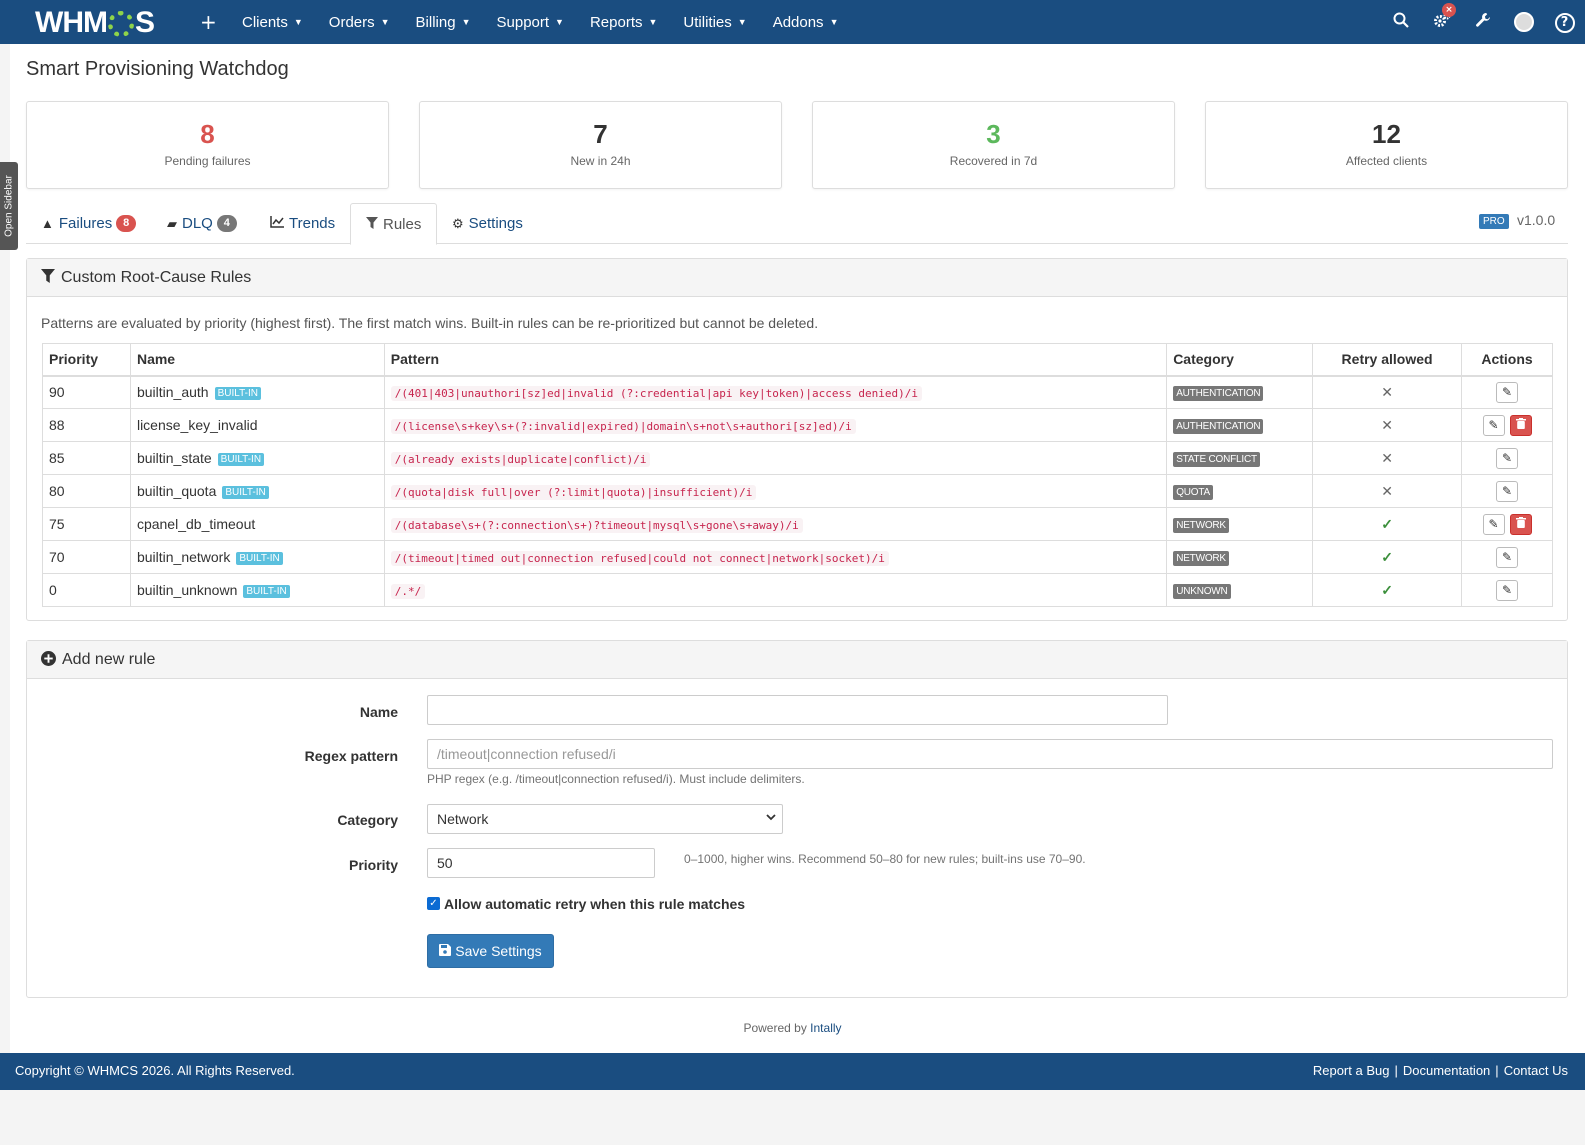 This screenshot has width=1585, height=1145. Describe the element at coordinates (351, 22) in the screenshot. I see `nav-orders-label: Orders` at that location.